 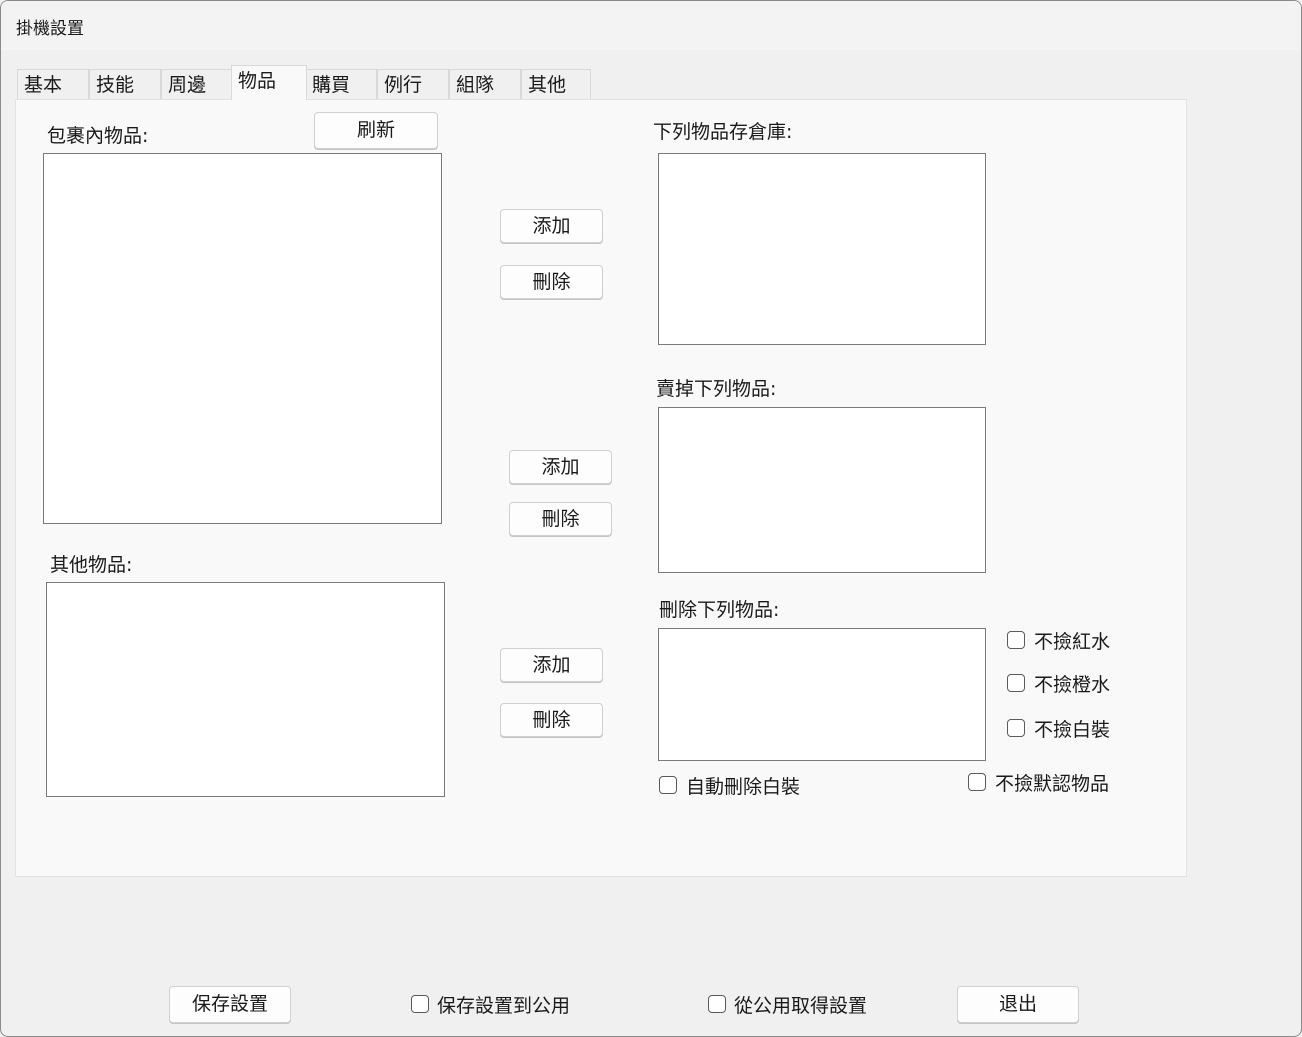 What do you see at coordinates (822, 490) in the screenshot?
I see `sell-items-list` at bounding box center [822, 490].